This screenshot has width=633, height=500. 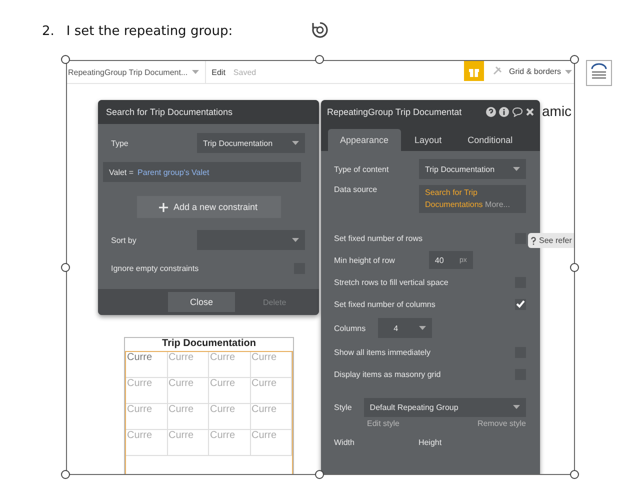 What do you see at coordinates (445, 407) in the screenshot?
I see `style-dropdown: Default Repeating Group` at bounding box center [445, 407].